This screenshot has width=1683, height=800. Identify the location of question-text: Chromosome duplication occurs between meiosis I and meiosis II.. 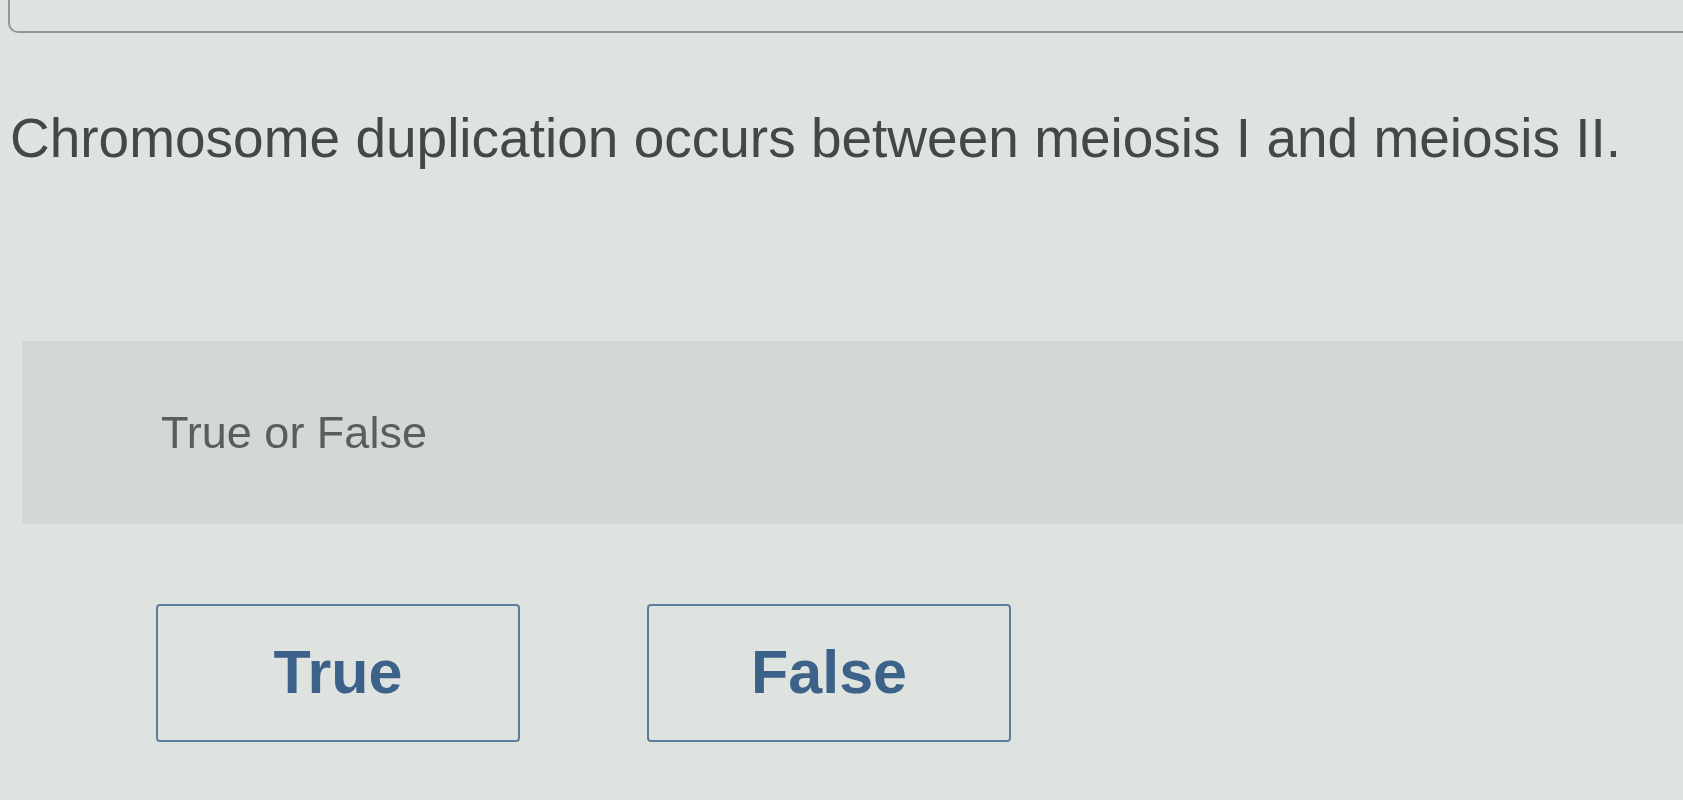
(815, 138).